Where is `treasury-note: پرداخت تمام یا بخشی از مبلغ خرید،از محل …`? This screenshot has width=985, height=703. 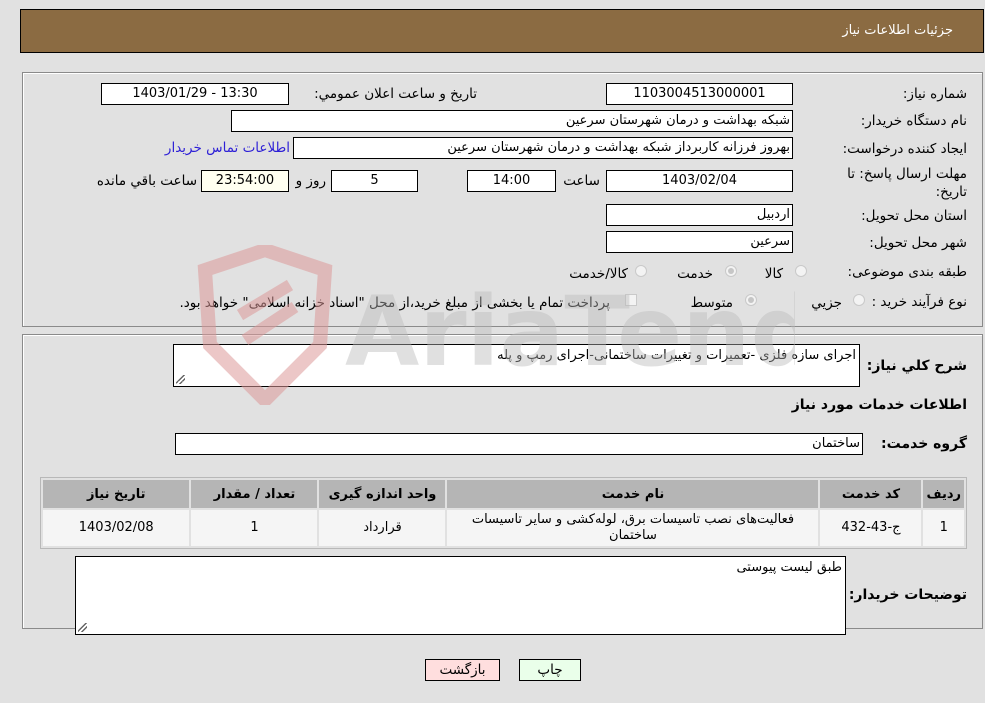 treasury-note: پرداخت تمام یا بخشی از مبلغ خرید،از محل … is located at coordinates (394, 303).